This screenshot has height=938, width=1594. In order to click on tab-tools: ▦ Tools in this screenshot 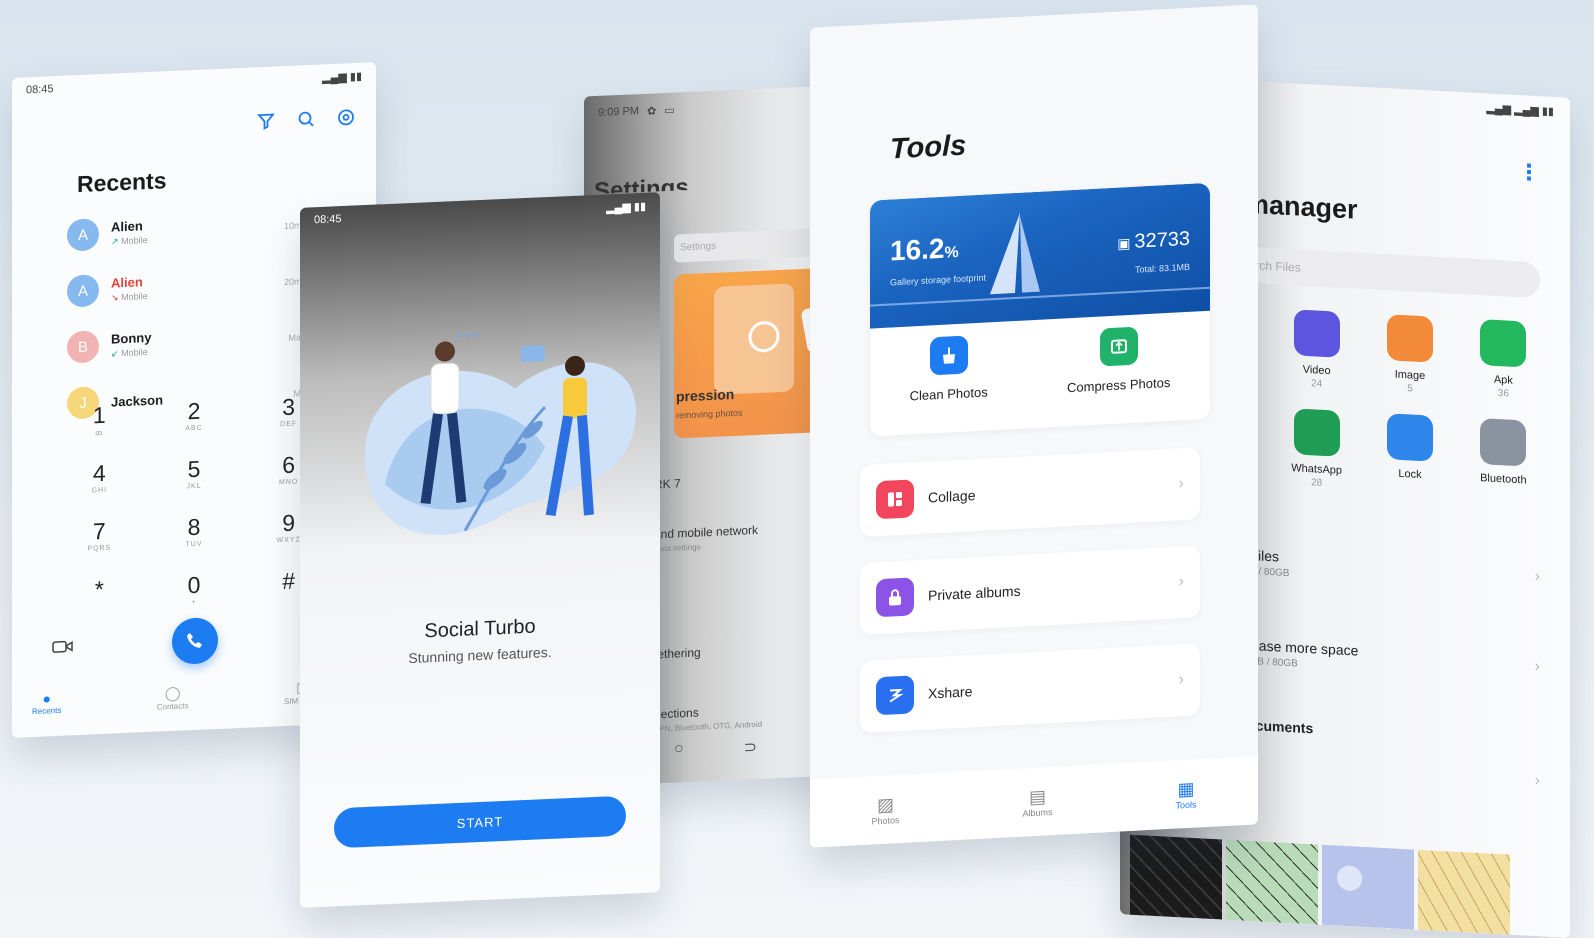, I will do `click(1185, 794)`.